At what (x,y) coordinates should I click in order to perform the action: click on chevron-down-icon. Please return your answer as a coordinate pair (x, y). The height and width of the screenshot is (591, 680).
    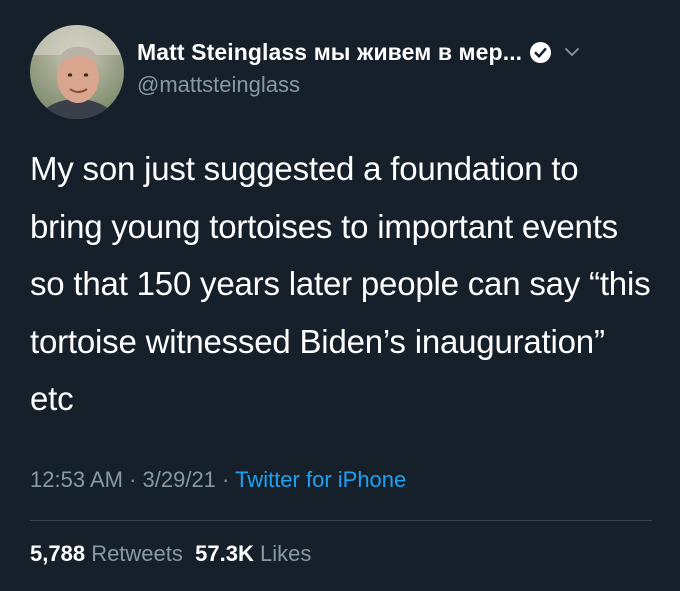
    Looking at the image, I should click on (572, 52).